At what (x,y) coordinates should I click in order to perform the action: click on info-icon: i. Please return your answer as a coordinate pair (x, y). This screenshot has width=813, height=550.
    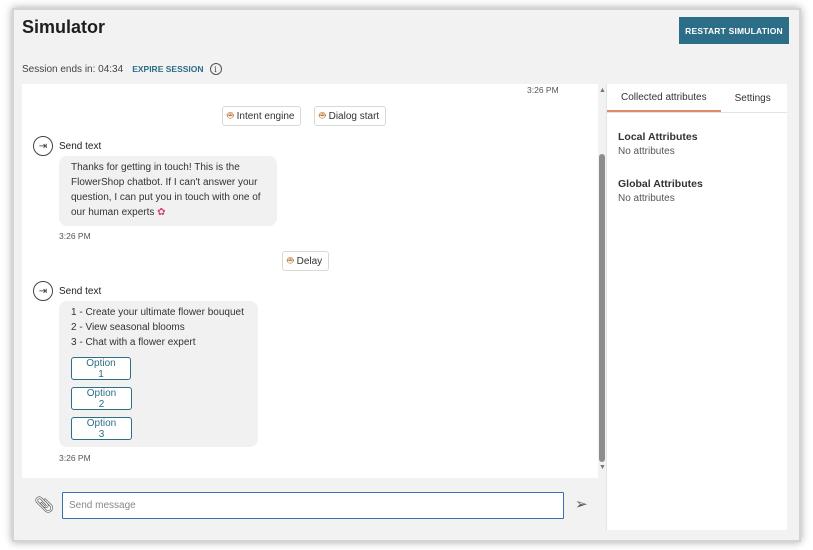
    Looking at the image, I should click on (215, 69).